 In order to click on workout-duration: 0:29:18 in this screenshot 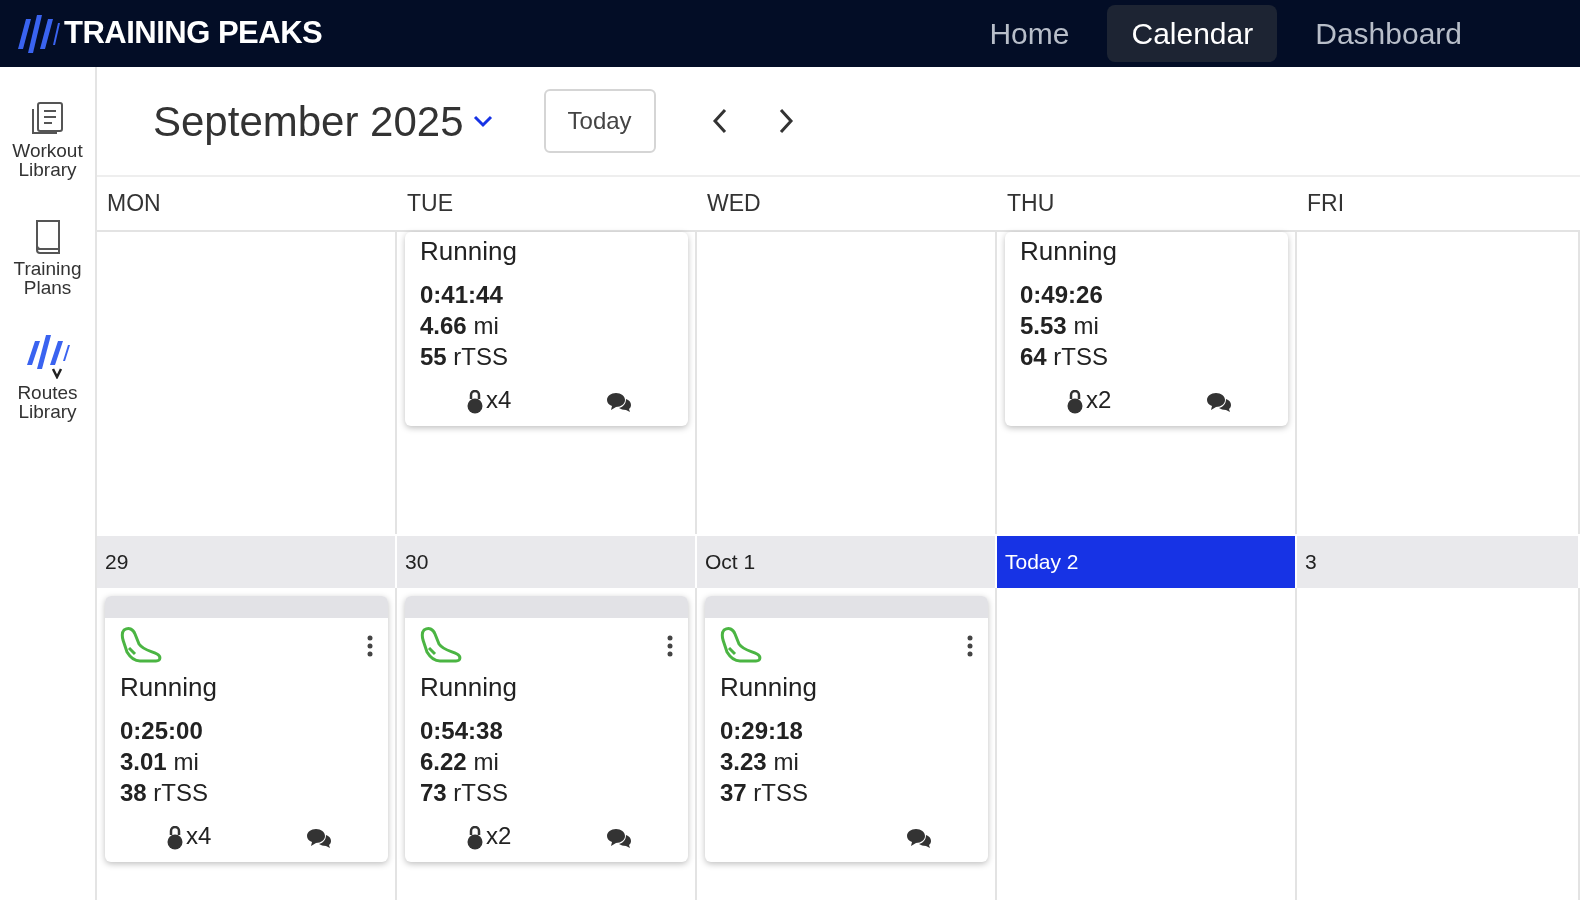, I will do `click(762, 731)`.